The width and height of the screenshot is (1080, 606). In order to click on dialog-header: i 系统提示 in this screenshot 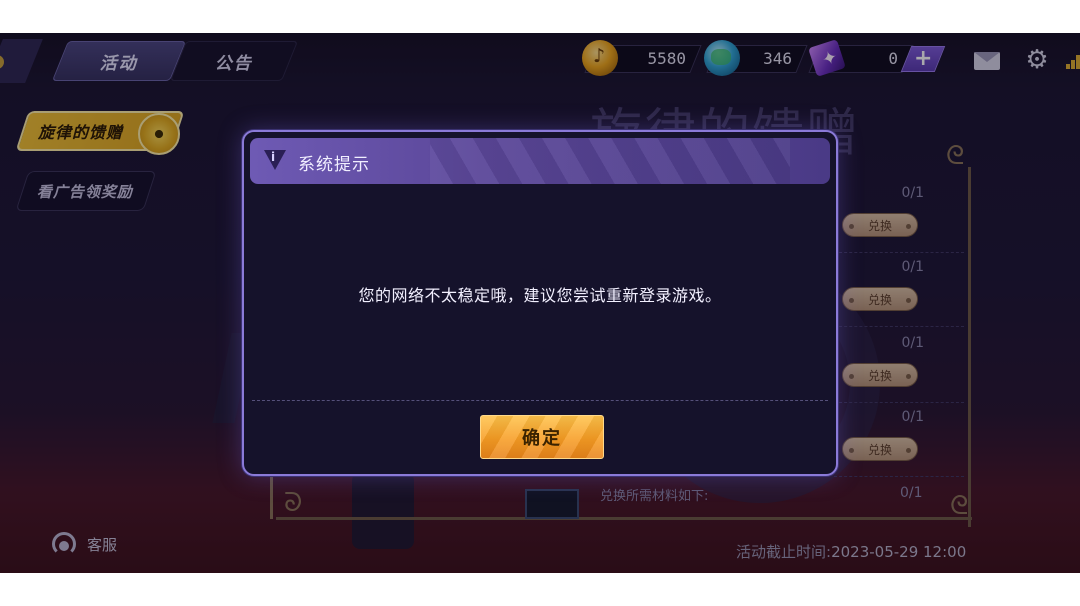, I will do `click(540, 161)`.